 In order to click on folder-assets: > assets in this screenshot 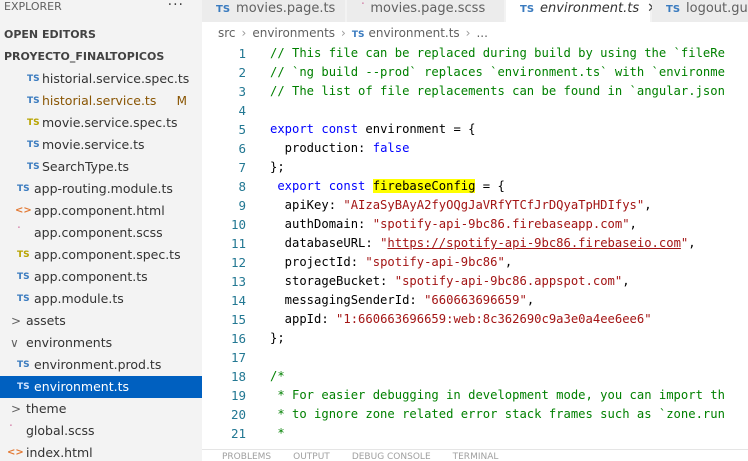, I will do `click(101, 321)`.